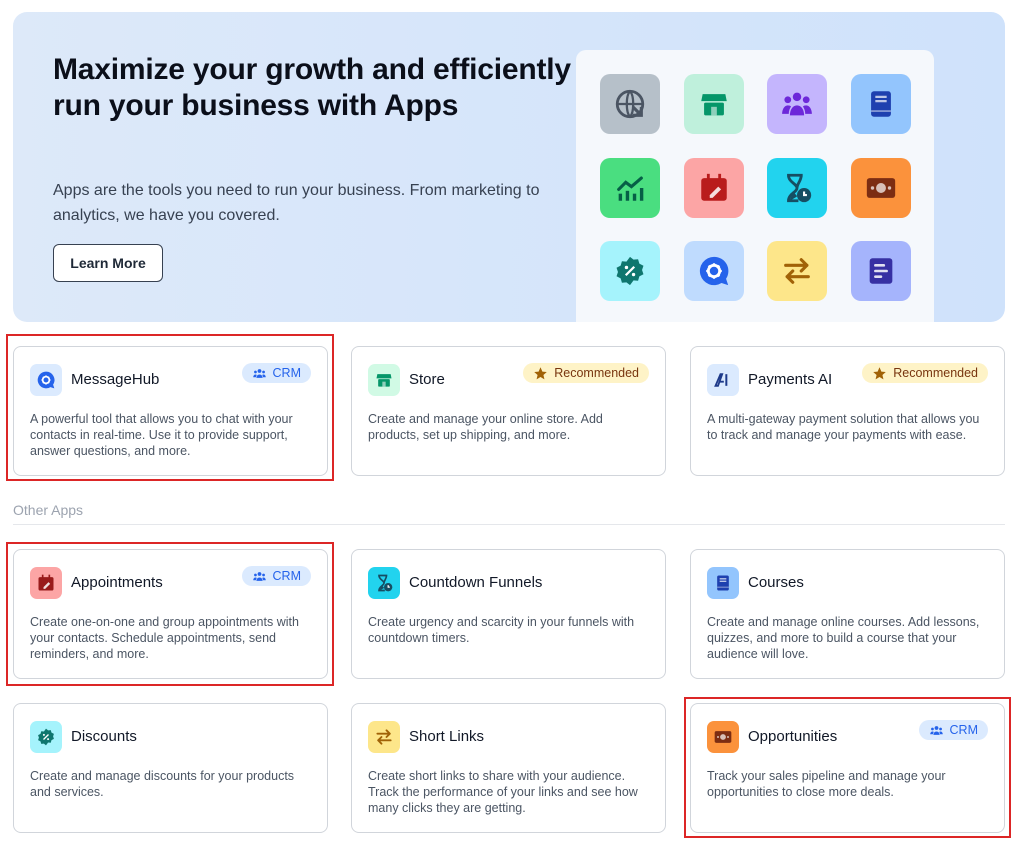 This screenshot has height=841, width=1013. What do you see at coordinates (509, 524) in the screenshot?
I see `section-divider` at bounding box center [509, 524].